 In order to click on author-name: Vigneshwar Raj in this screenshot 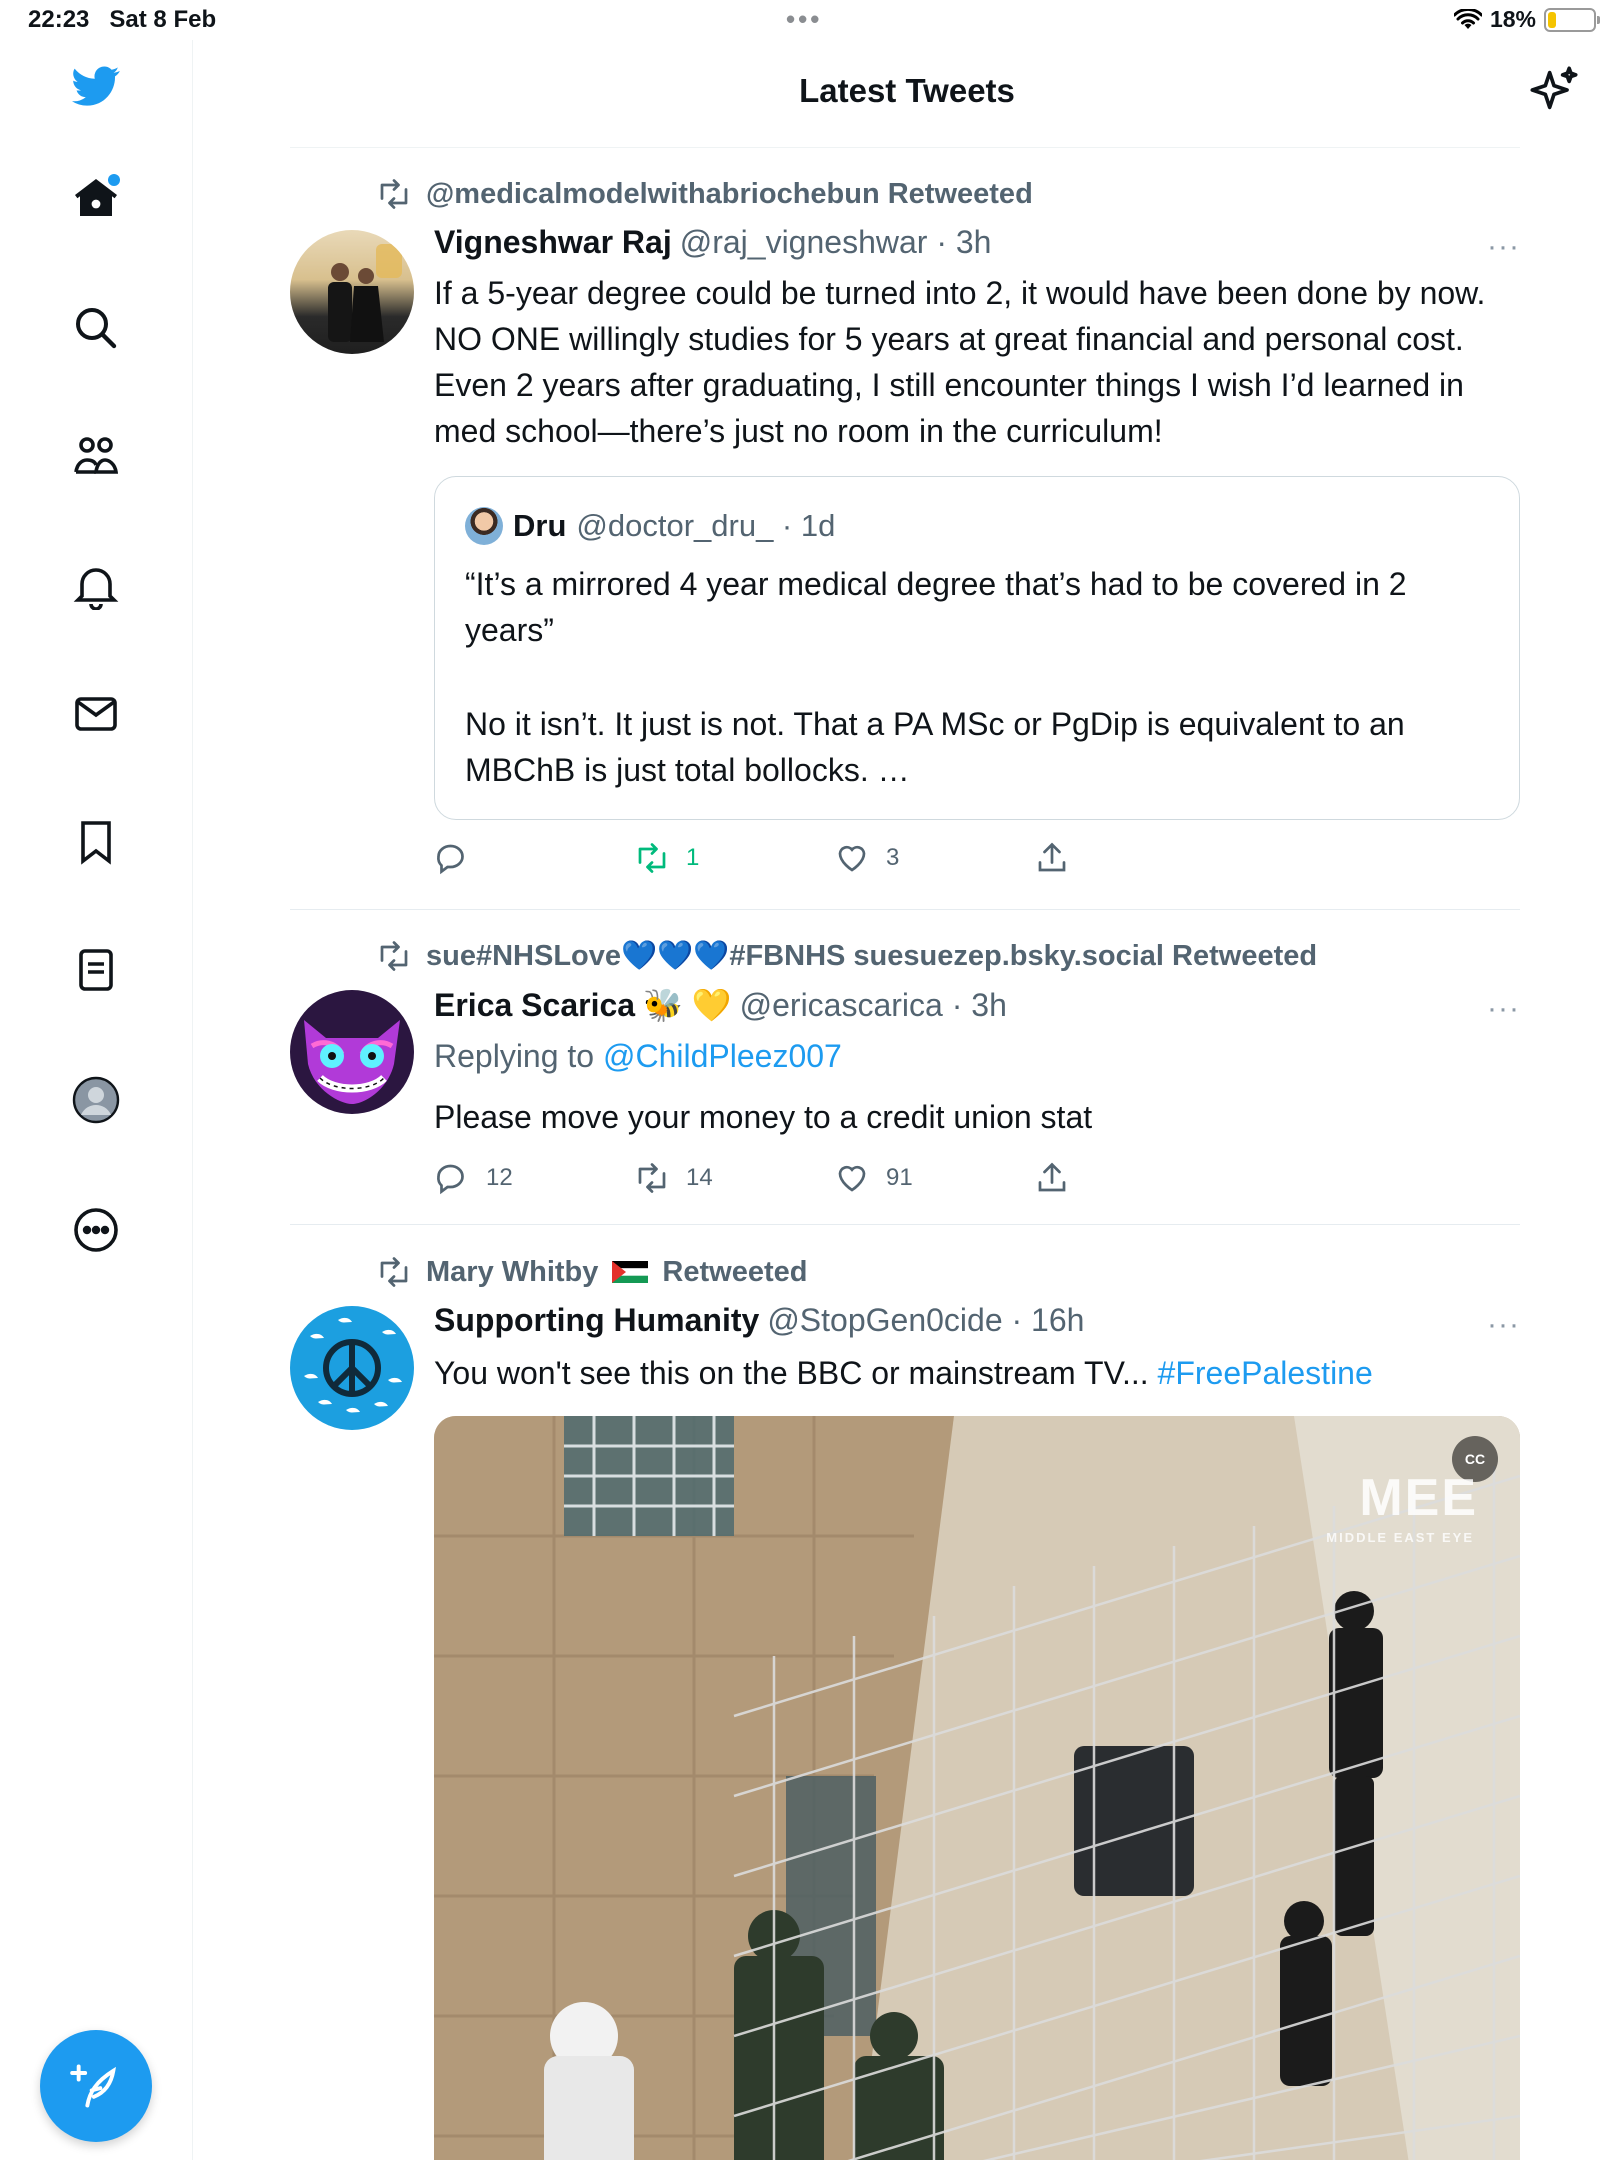, I will do `click(553, 242)`.